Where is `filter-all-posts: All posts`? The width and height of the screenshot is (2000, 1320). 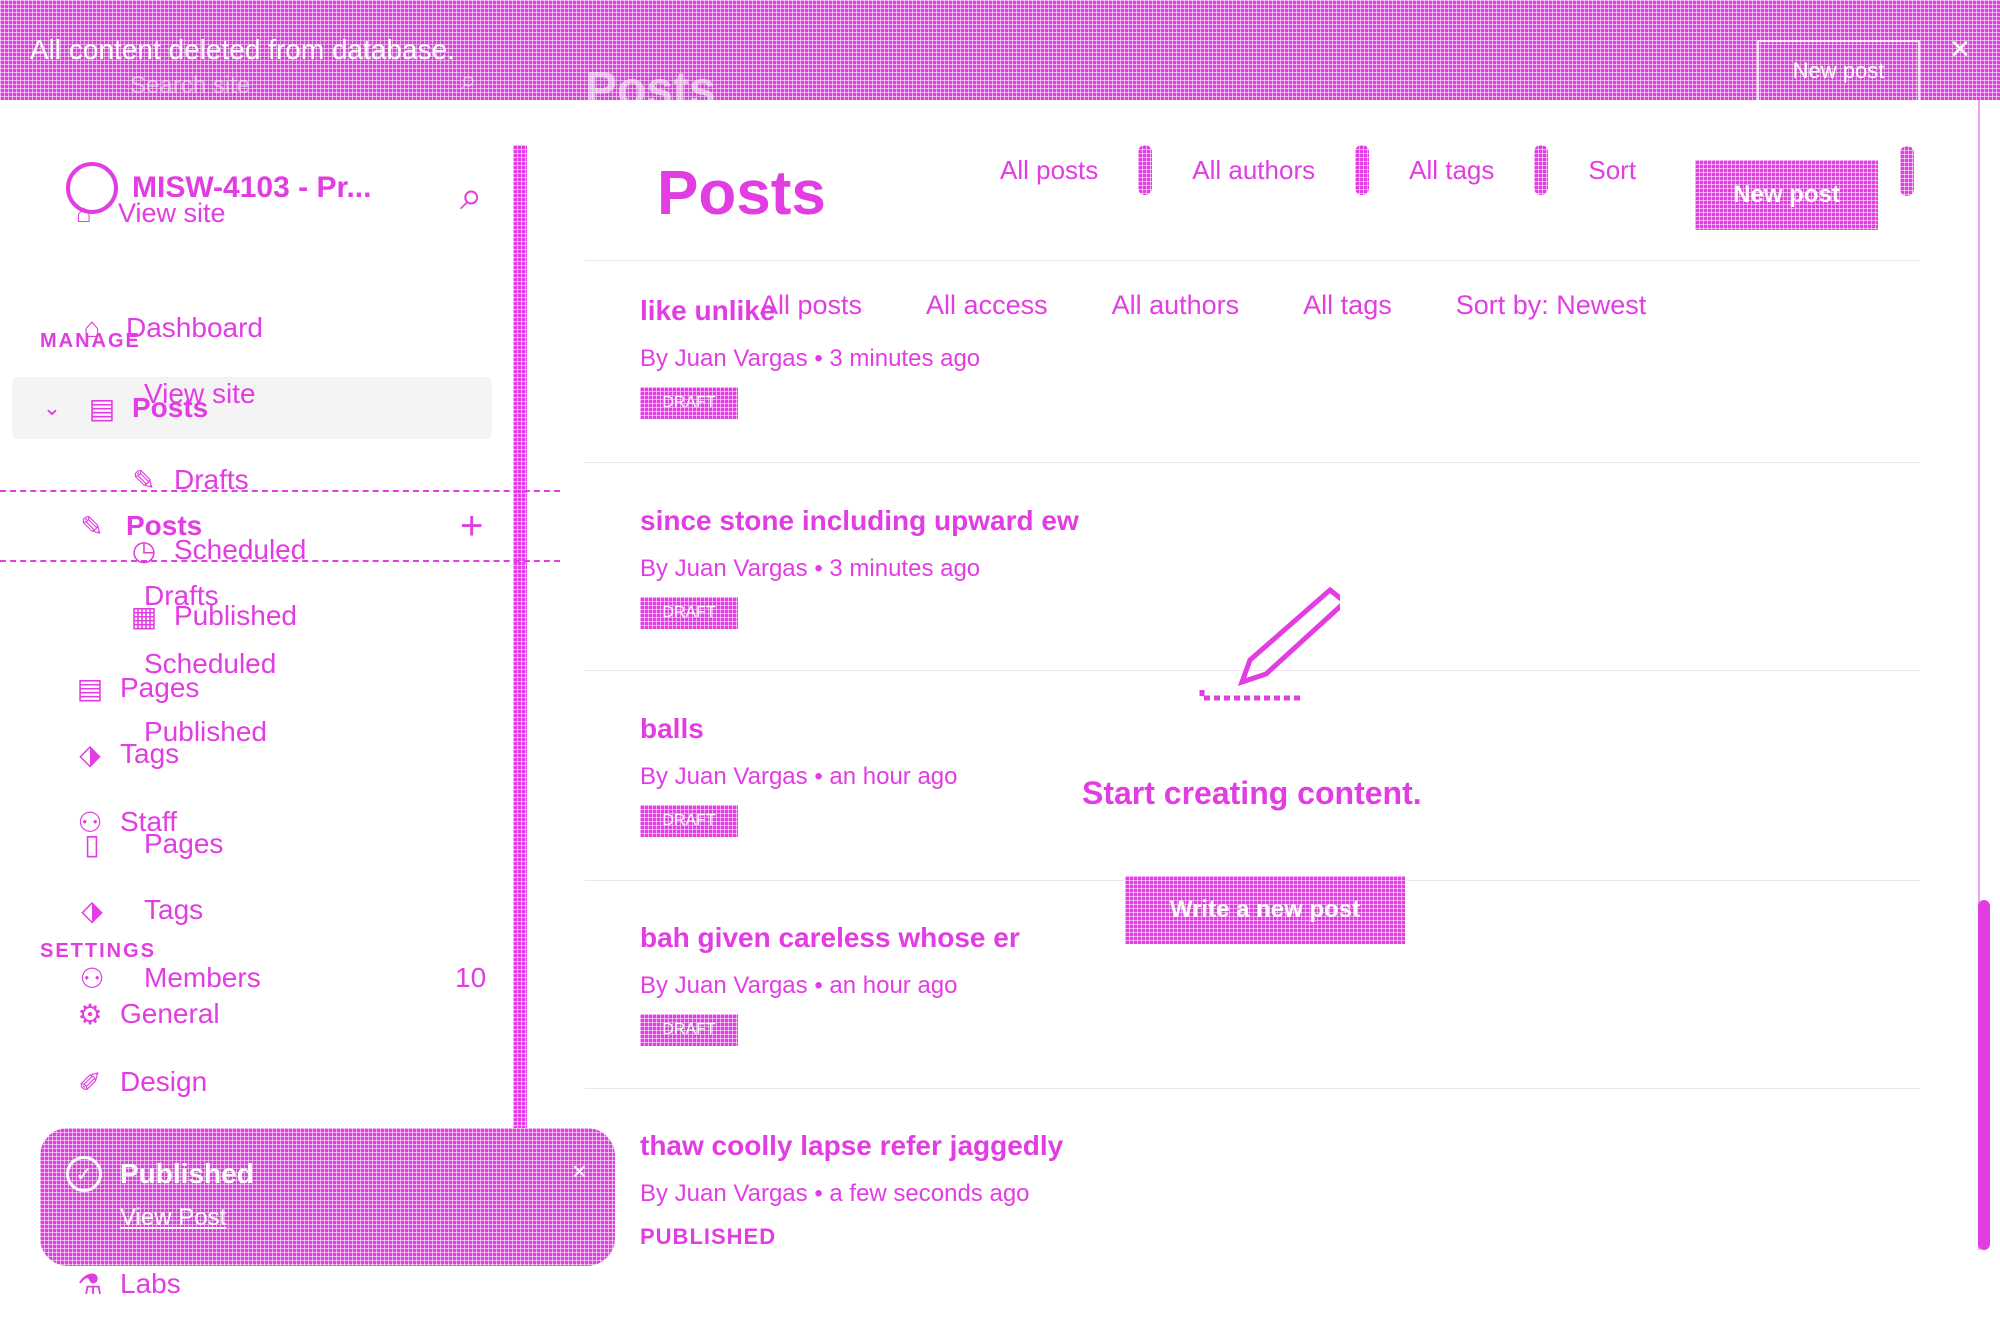 filter-all-posts: All posts is located at coordinates (1049, 170).